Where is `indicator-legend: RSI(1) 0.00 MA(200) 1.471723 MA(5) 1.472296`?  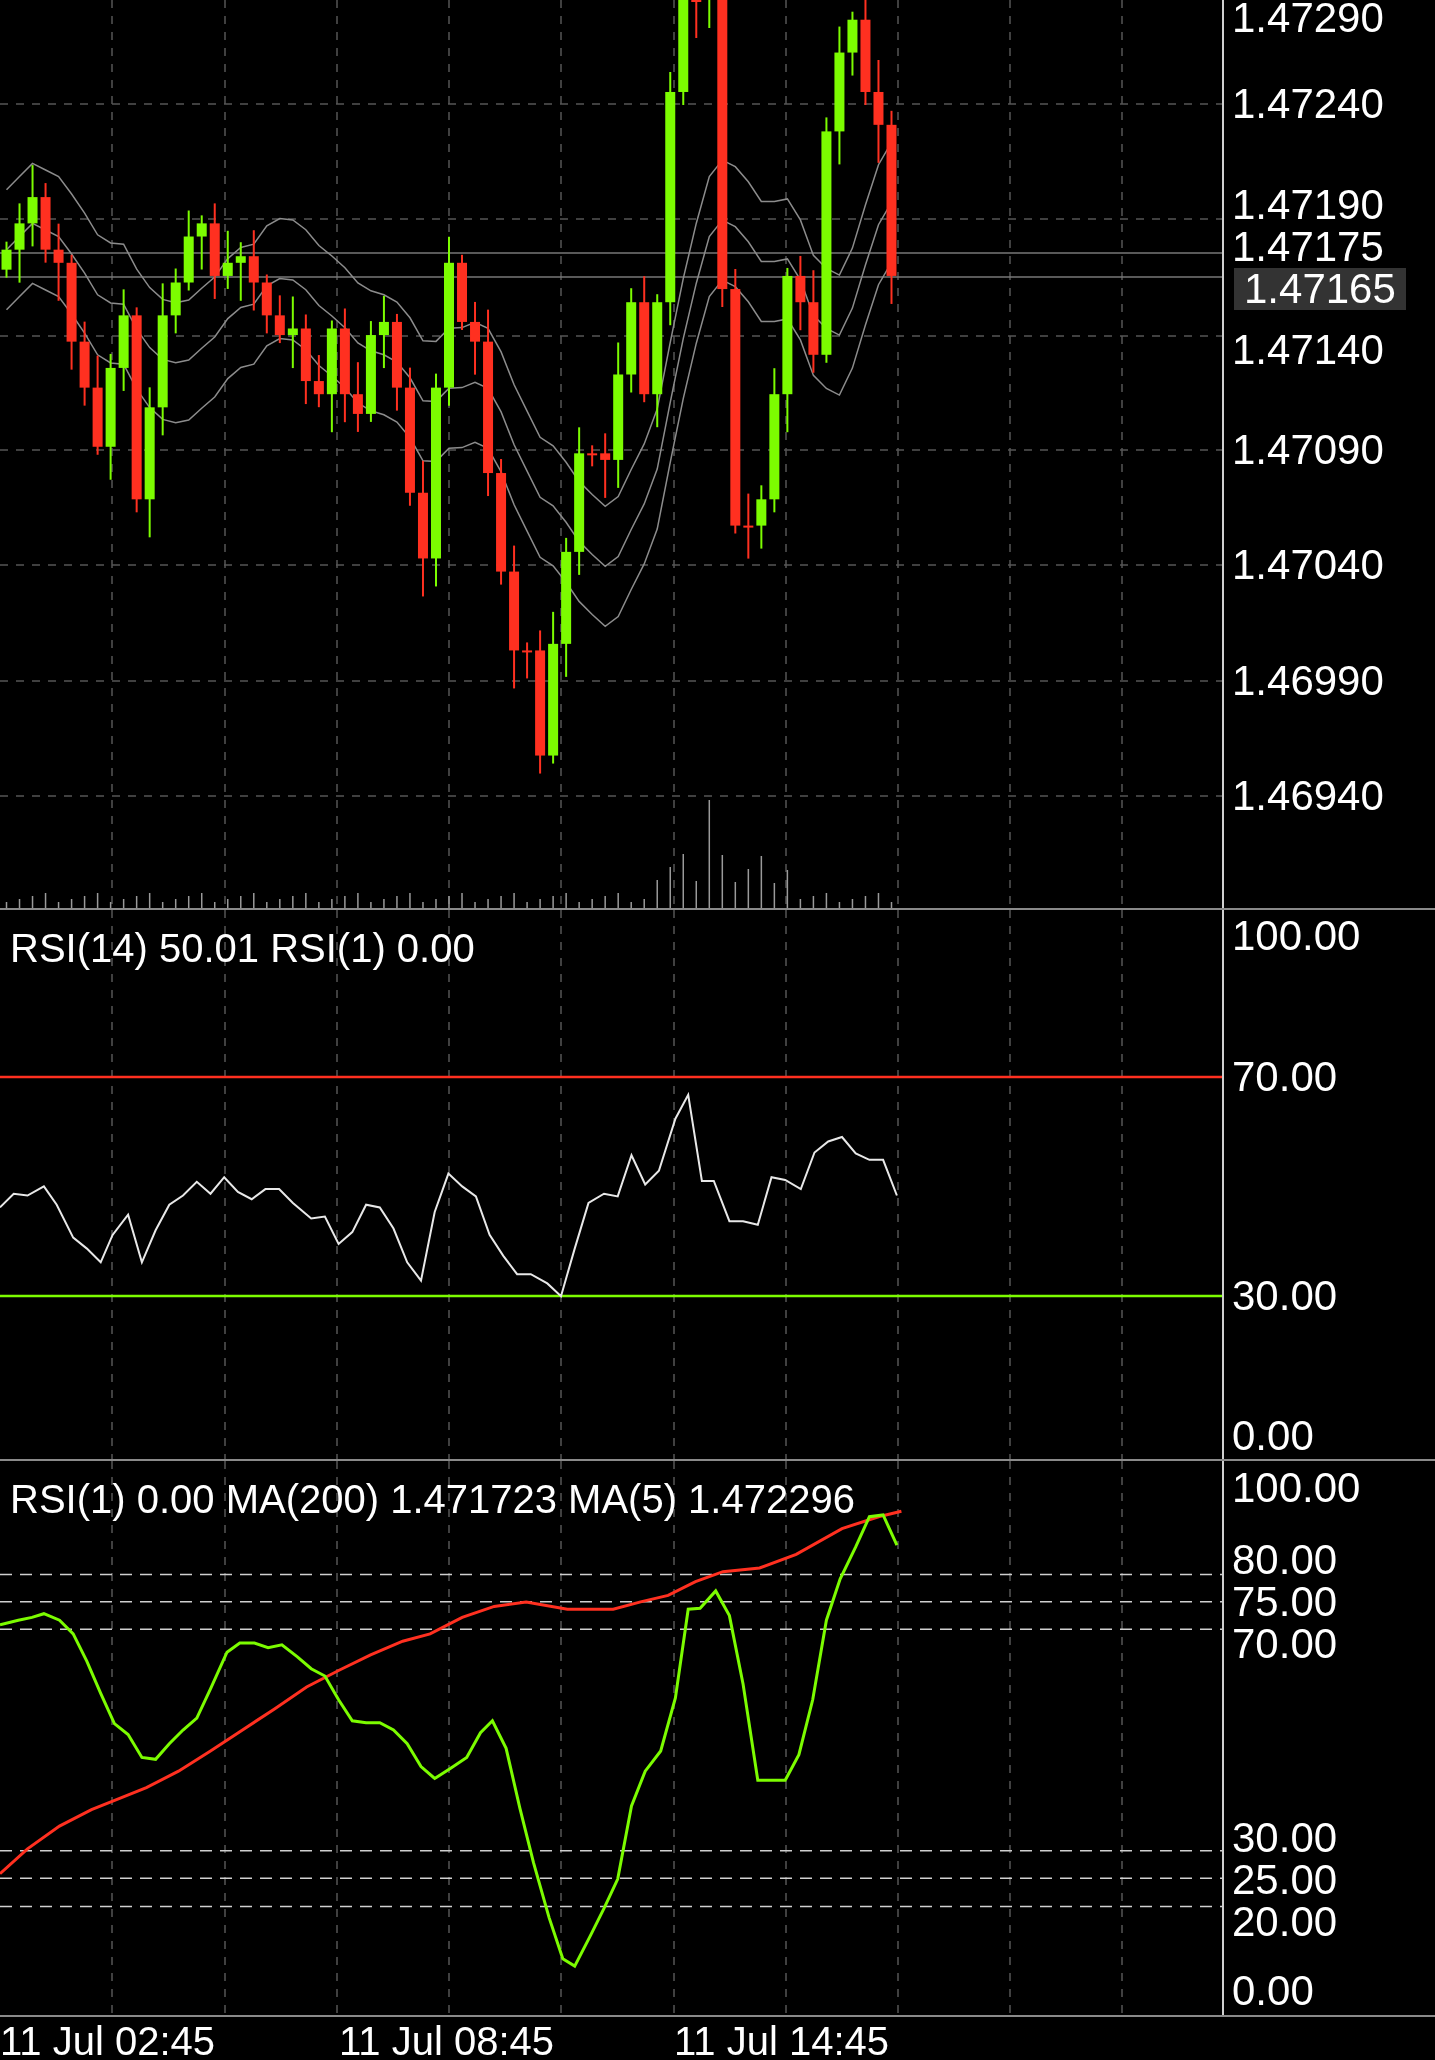 indicator-legend: RSI(1) 0.00 MA(200) 1.471723 MA(5) 1.472296 is located at coordinates (432, 1499).